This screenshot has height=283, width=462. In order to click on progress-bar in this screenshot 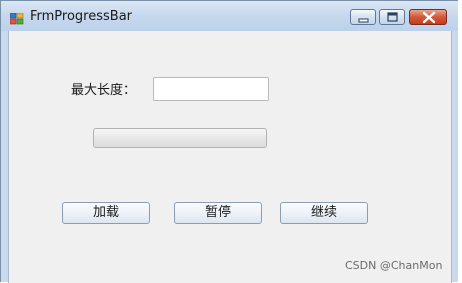, I will do `click(180, 138)`.